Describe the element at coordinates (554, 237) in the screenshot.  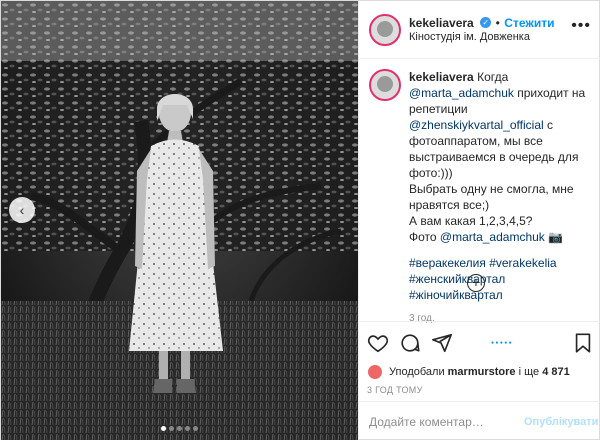
I see `camera-emoji-icon: 📷` at that location.